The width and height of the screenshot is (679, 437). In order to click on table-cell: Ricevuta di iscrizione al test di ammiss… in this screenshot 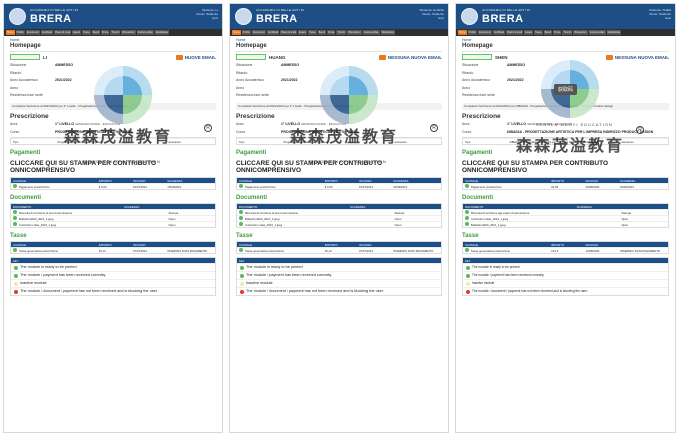, I will do `click(294, 212)`.